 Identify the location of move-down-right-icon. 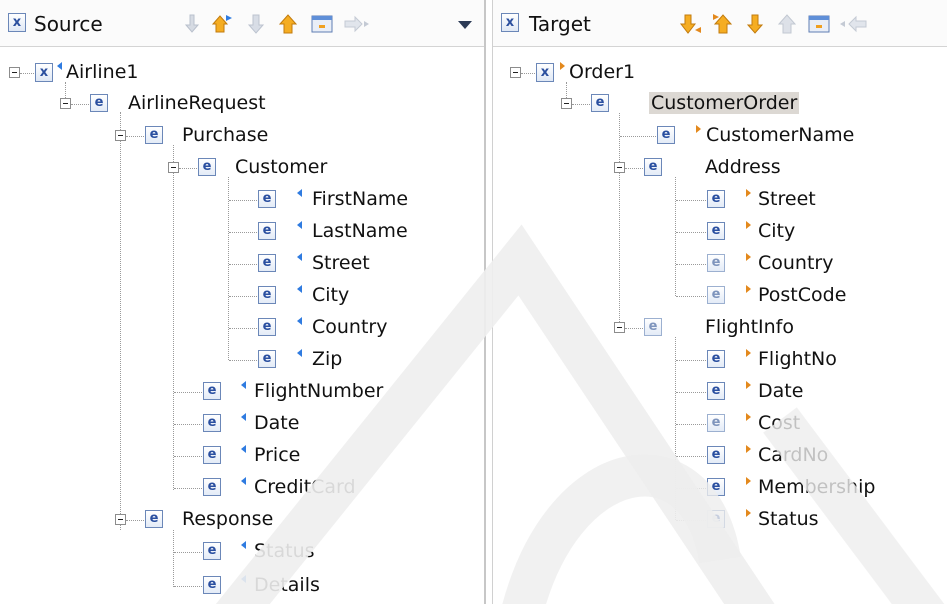
(192, 24).